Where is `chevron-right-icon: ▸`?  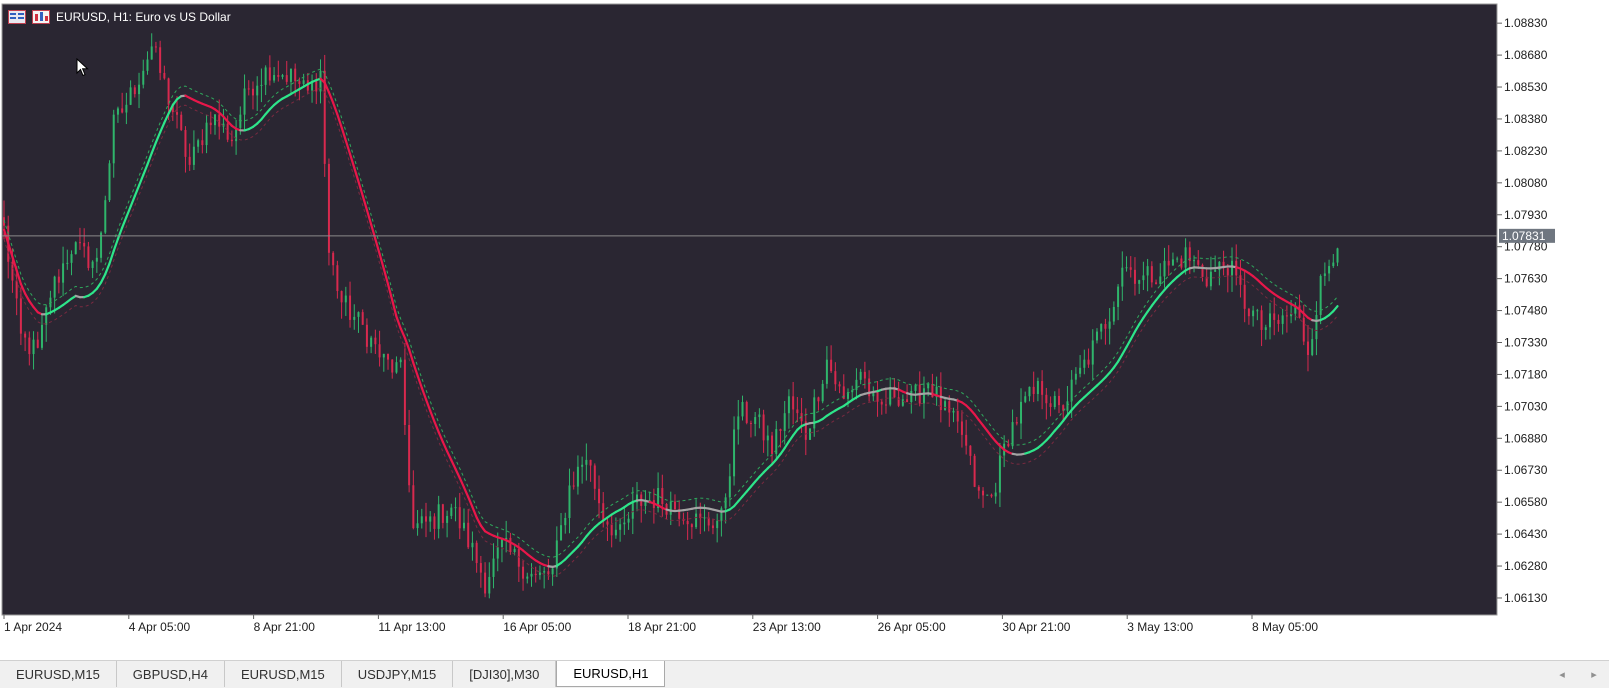 chevron-right-icon: ▸ is located at coordinates (1594, 674).